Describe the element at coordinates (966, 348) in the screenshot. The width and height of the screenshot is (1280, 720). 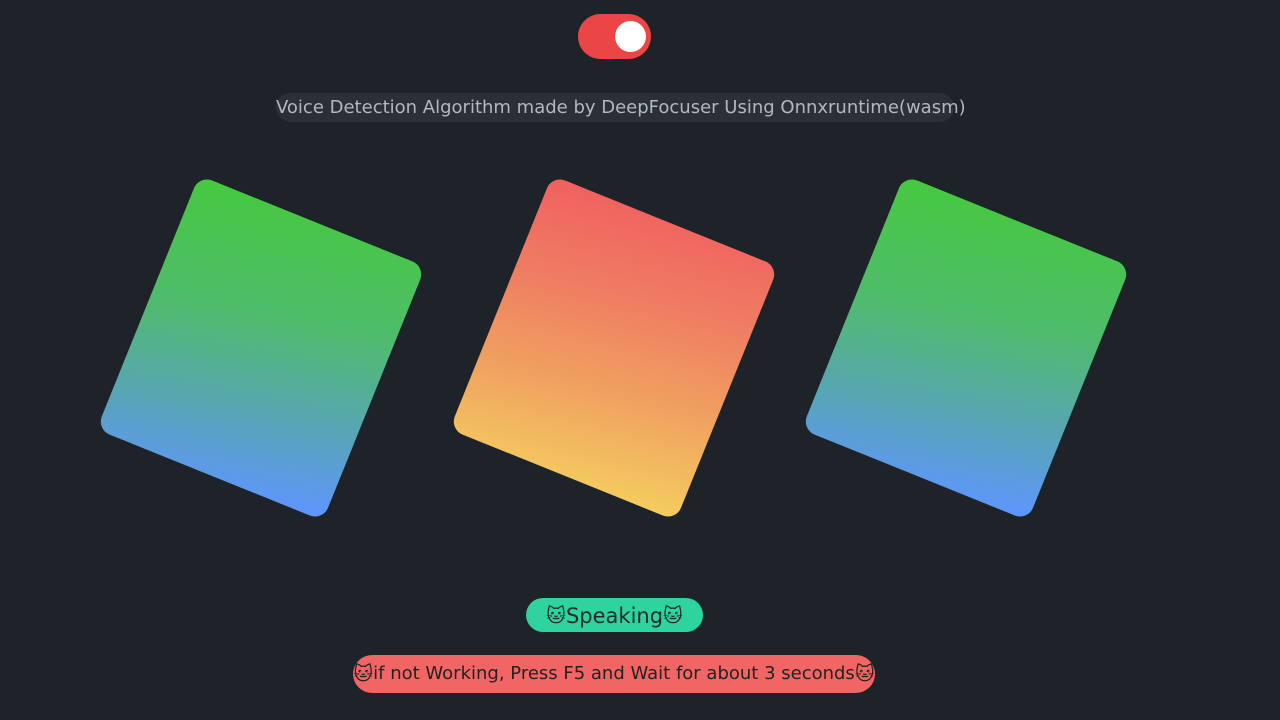
I see `indicator-square-right` at that location.